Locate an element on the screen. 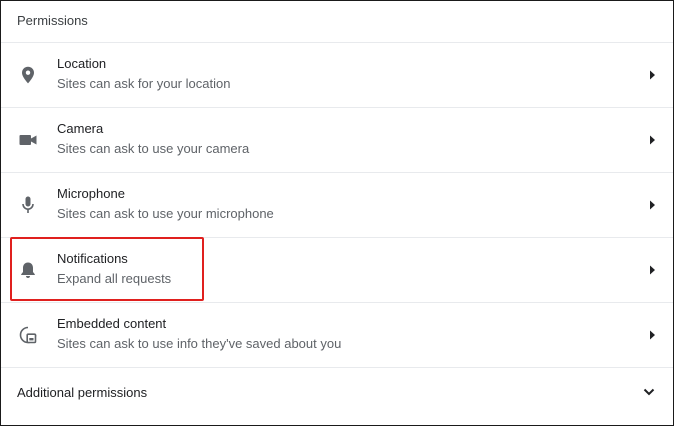 The height and width of the screenshot is (426, 674). chevron-down-icon is located at coordinates (649, 392).